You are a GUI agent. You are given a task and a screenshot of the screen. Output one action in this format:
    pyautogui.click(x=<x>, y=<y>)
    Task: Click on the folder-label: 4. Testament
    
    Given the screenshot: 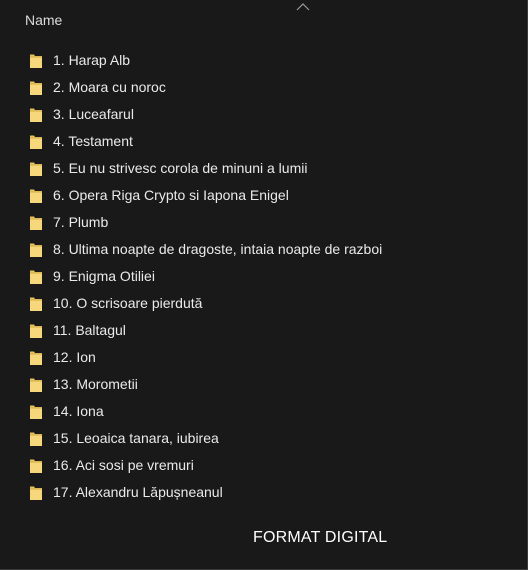 What is the action you would take?
    pyautogui.click(x=93, y=141)
    